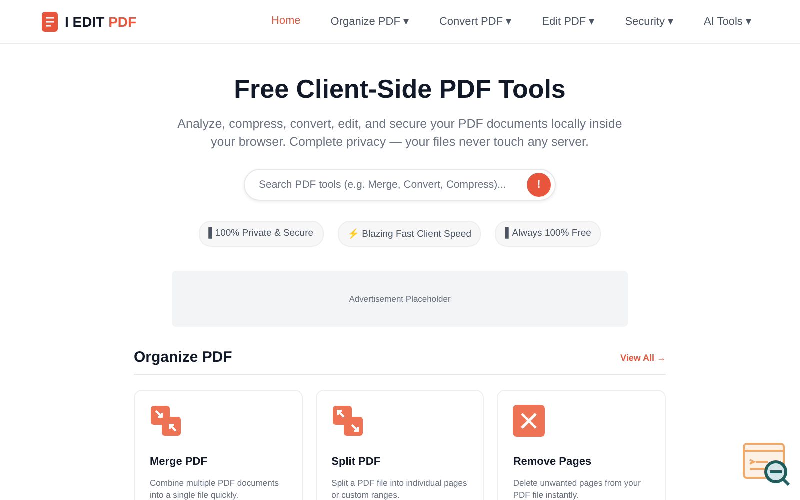 This screenshot has height=500, width=800. I want to click on feature-badge: ▌Always 100% Free, so click(548, 234).